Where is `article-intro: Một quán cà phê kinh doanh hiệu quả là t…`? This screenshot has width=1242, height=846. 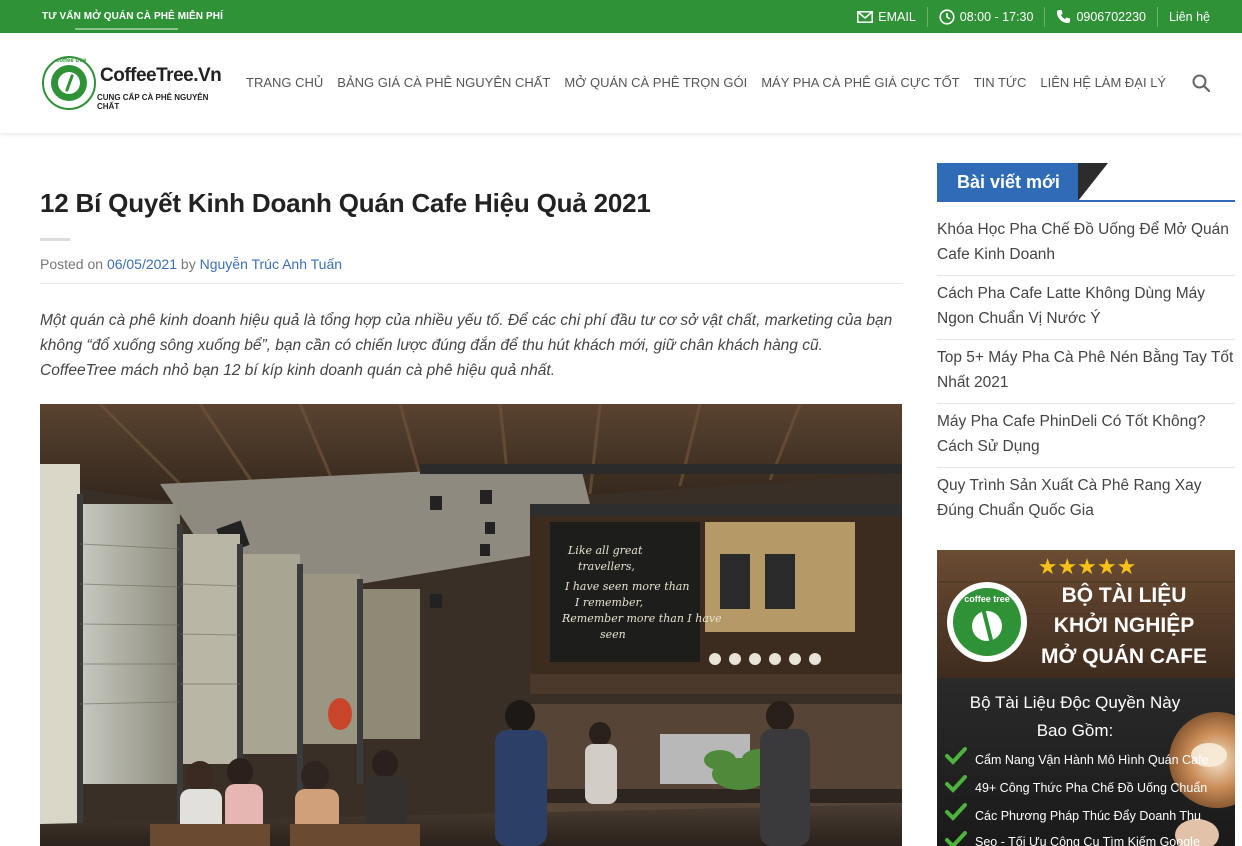 article-intro: Một quán cà phê kinh doanh hiệu quả là t… is located at coordinates (466, 345).